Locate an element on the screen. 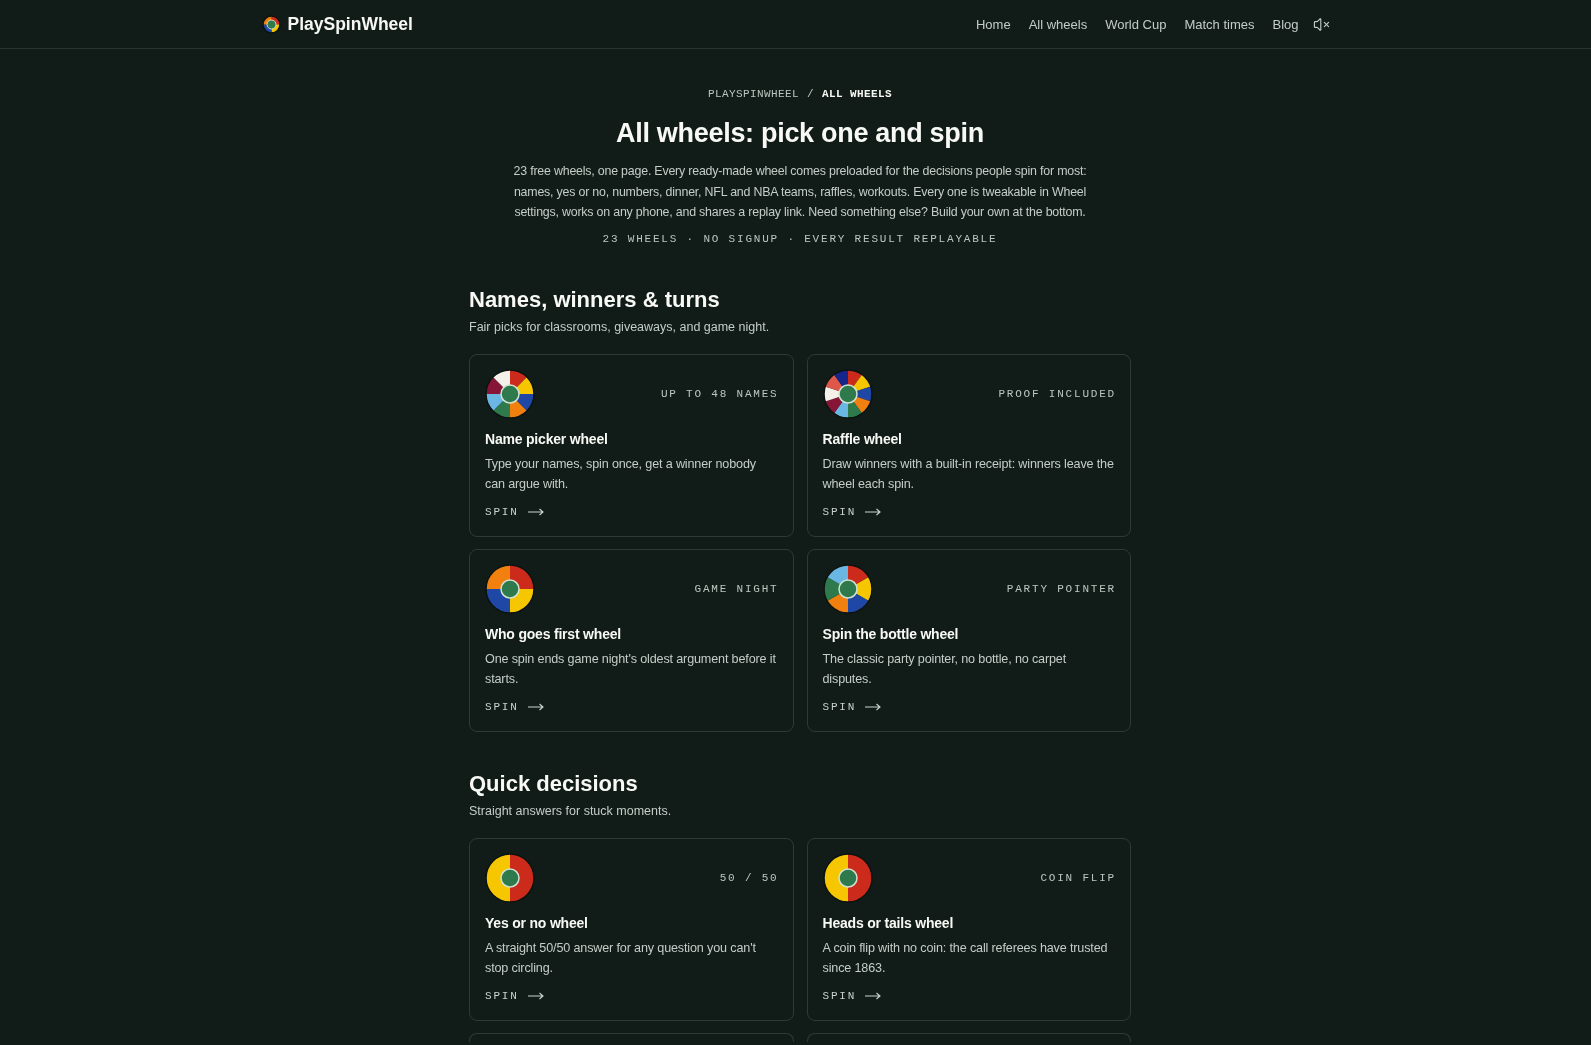 Image resolution: width=1591 pixels, height=1045 pixels. card-description: A coin flip with no coin: the call referees have trusted since 1863. is located at coordinates (965, 958).